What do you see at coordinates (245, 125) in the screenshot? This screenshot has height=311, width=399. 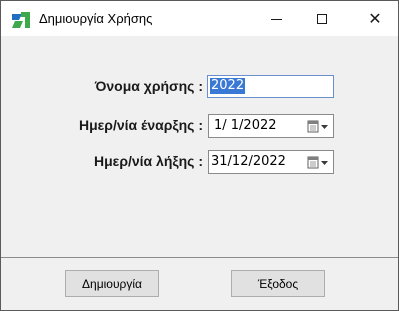 I see `start-date-value: 1/ 1/2022` at bounding box center [245, 125].